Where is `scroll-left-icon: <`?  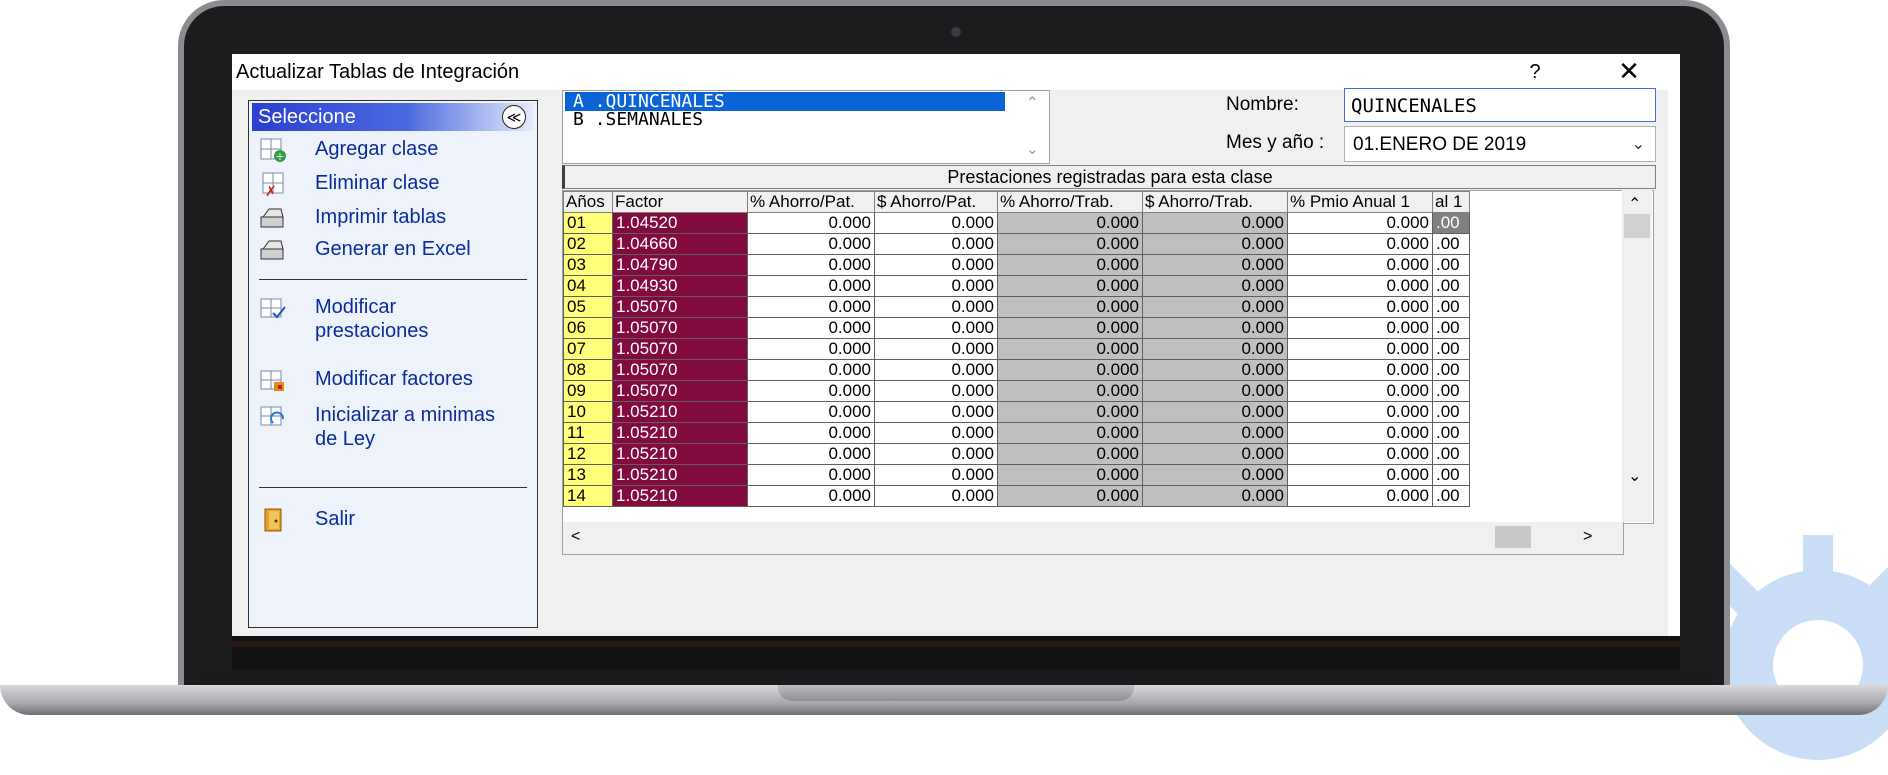
scroll-left-icon: < is located at coordinates (575, 537).